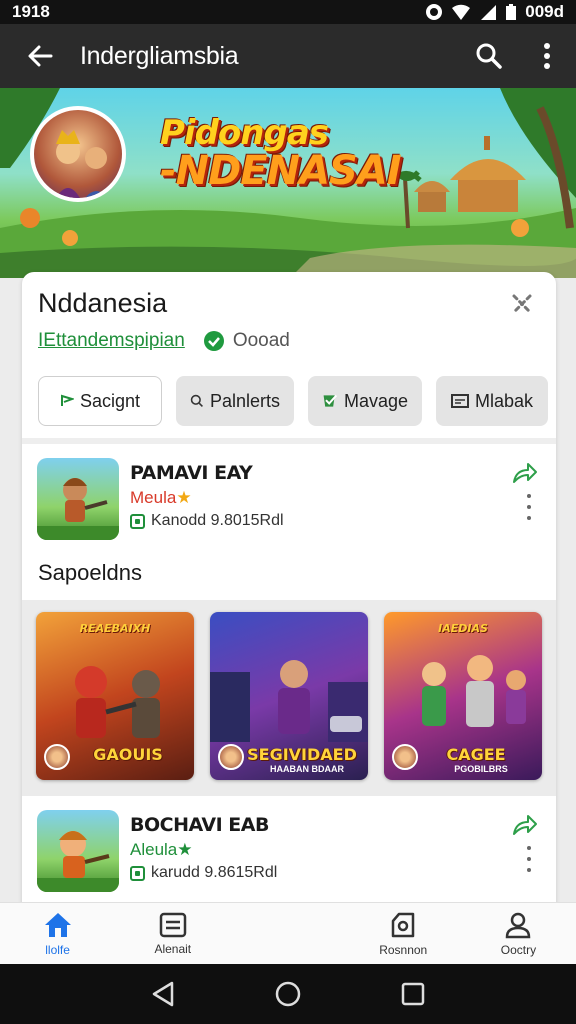  Describe the element at coordinates (103, 303) in the screenshot. I see `card-title: Nddanesia` at that location.